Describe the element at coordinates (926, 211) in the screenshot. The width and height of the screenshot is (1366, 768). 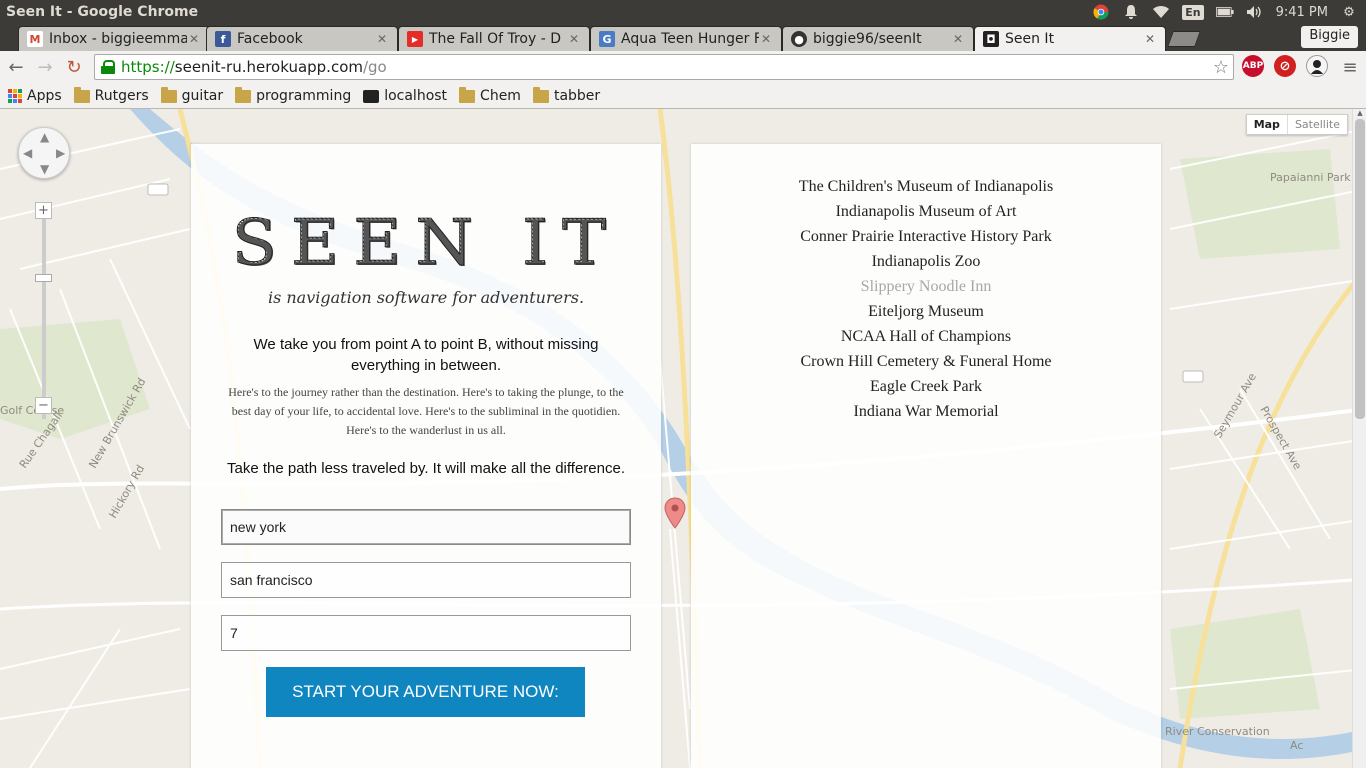
I see `place-item: Indianapolis Museum of Art` at that location.